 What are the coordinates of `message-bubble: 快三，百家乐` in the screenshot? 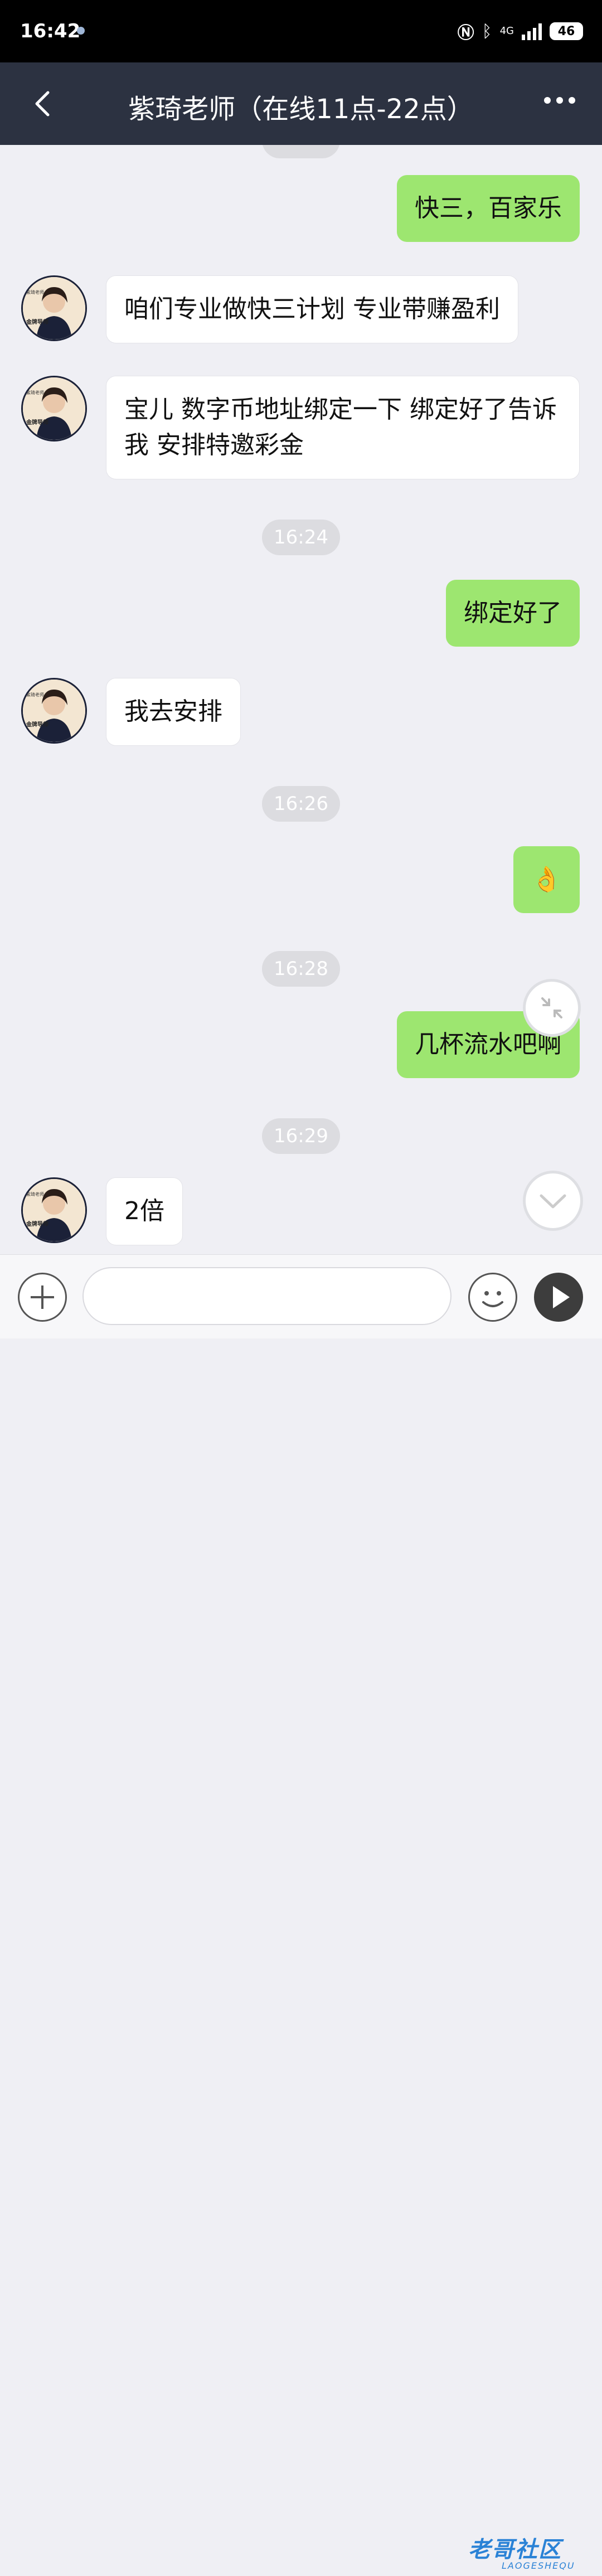 It's located at (489, 209).